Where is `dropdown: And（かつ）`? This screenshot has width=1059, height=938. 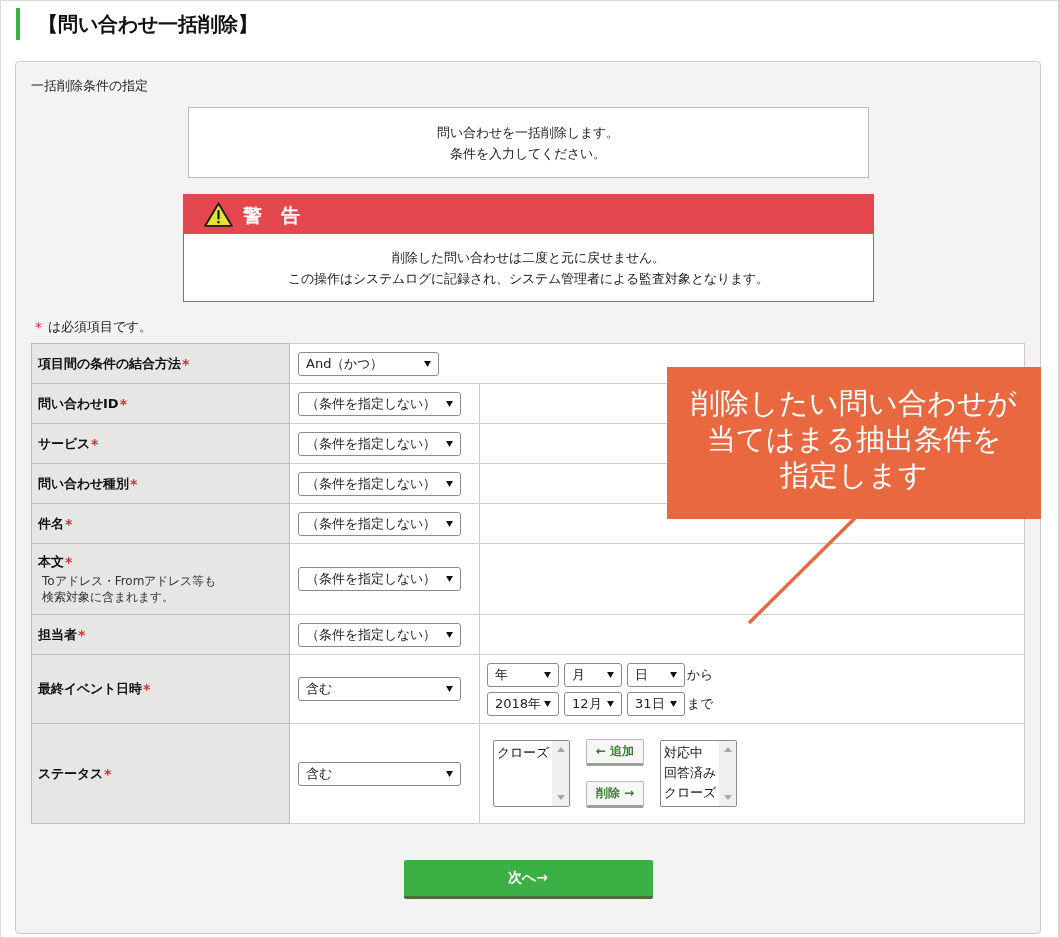
dropdown: And（かつ） is located at coordinates (368, 363).